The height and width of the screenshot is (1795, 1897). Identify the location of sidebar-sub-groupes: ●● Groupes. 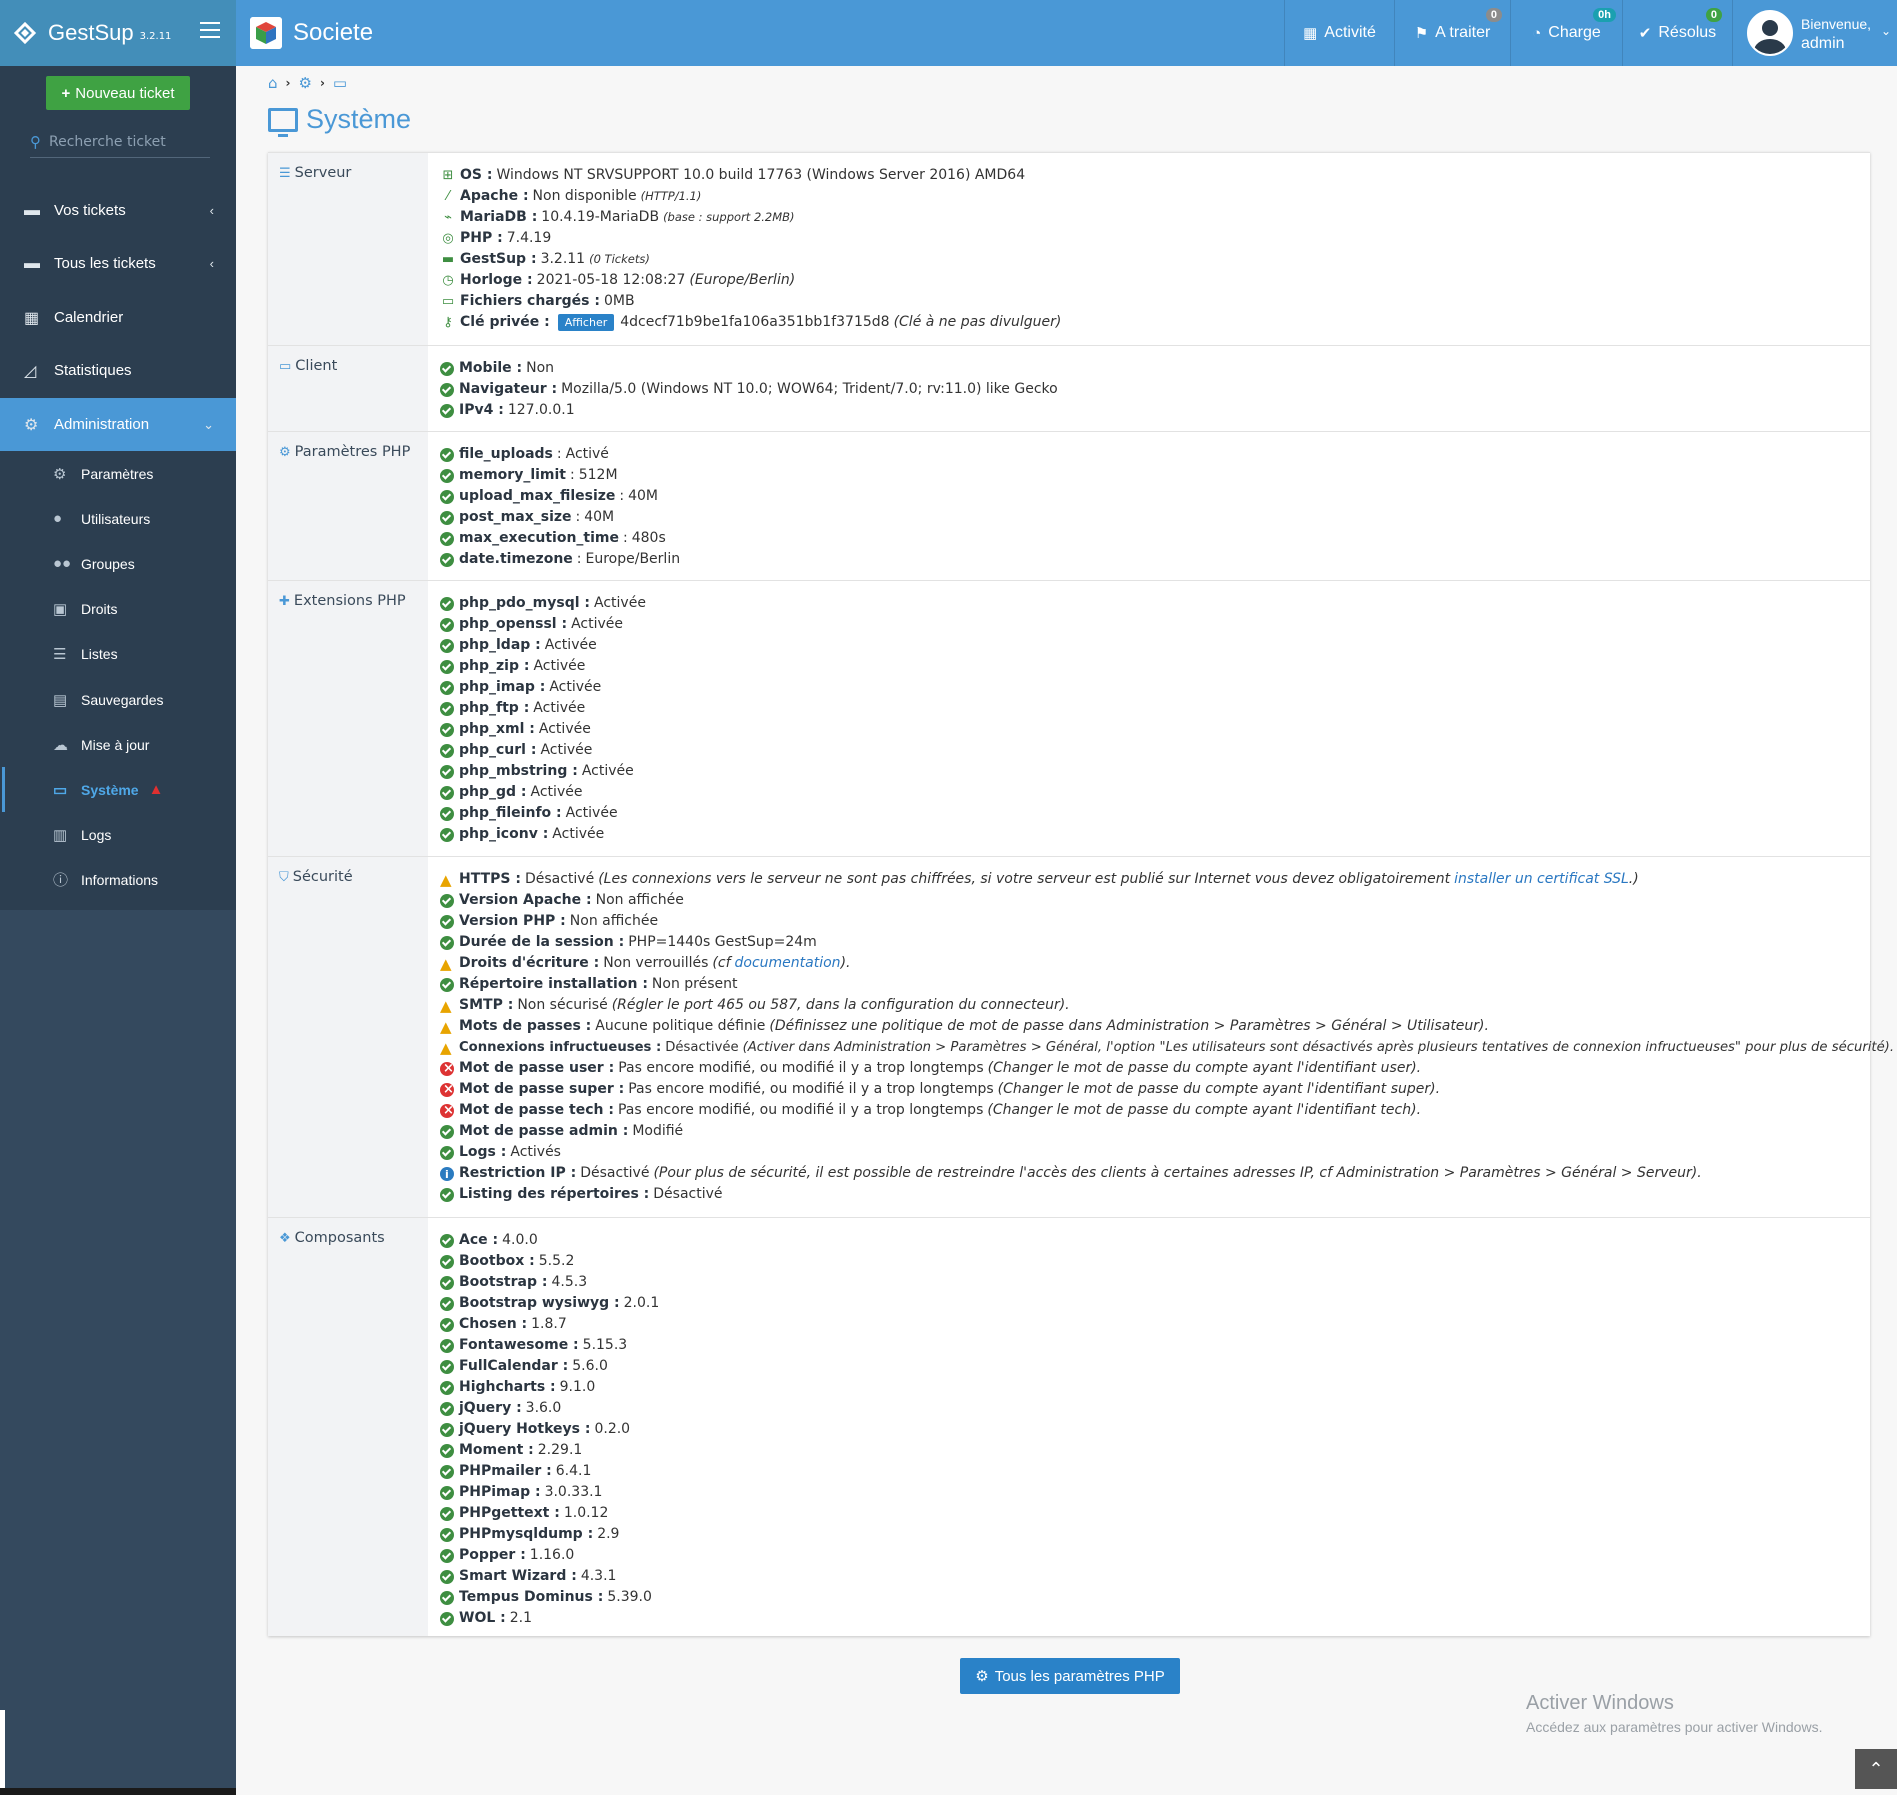
(118, 563).